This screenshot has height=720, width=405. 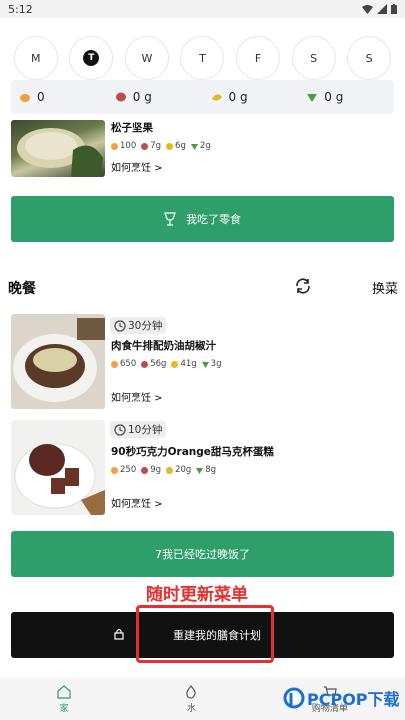 I want to click on day-mon: M, so click(x=35, y=58).